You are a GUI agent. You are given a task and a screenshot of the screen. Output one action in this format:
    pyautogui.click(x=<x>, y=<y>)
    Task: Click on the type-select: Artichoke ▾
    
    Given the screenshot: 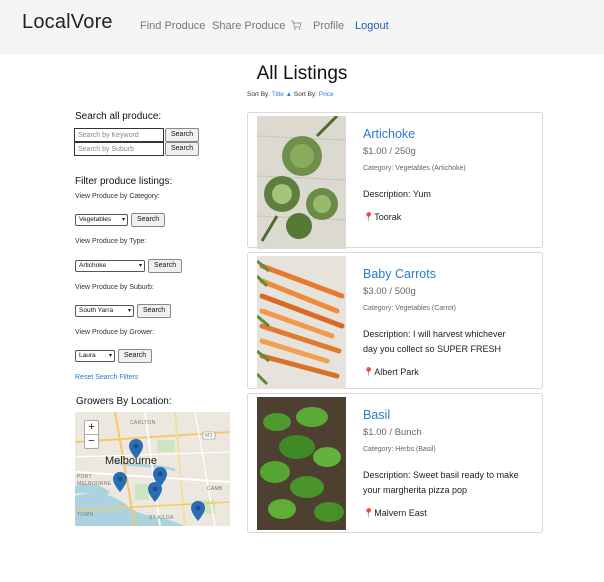 What is the action you would take?
    pyautogui.click(x=110, y=266)
    